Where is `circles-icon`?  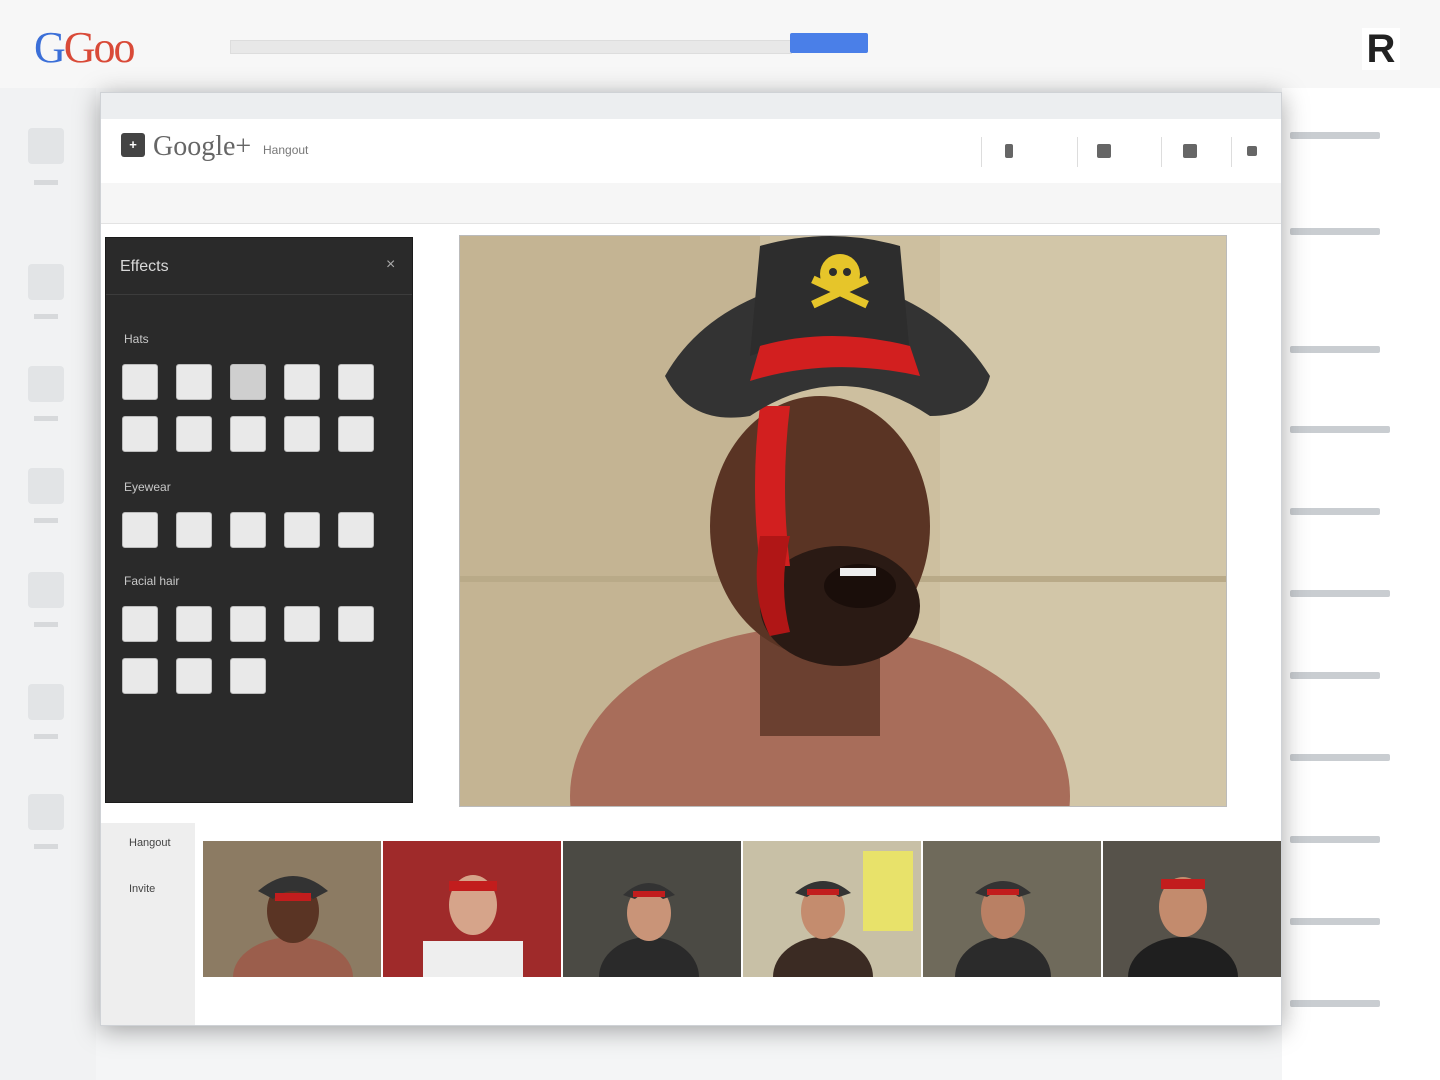
circles-icon is located at coordinates (46, 590).